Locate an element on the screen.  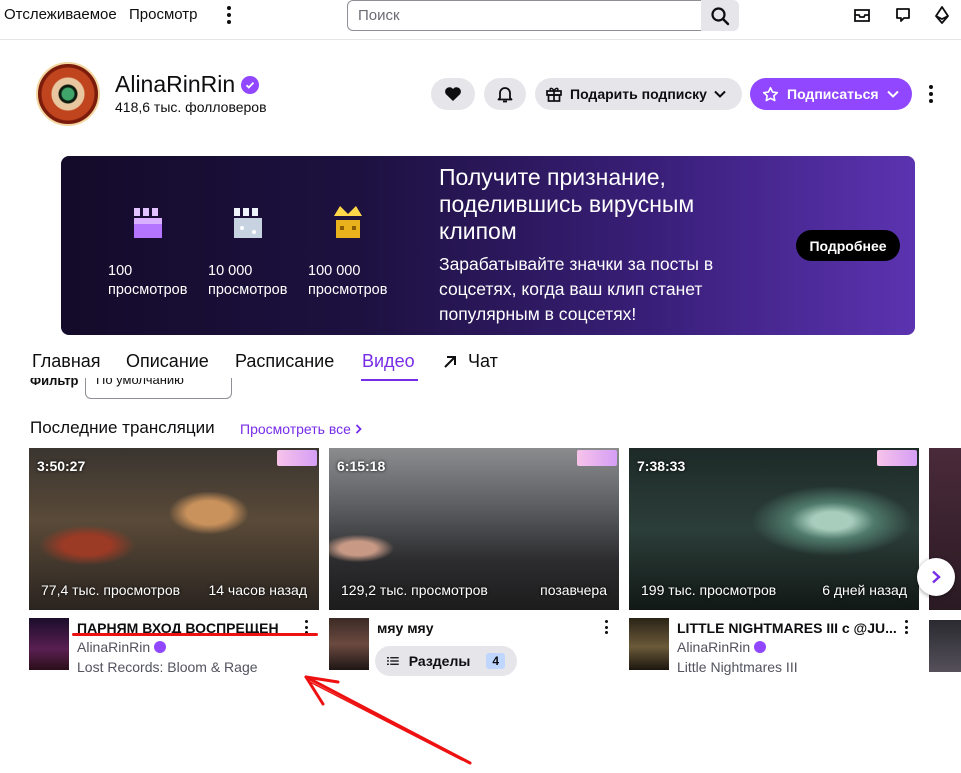
video-game: Little Nightmares III is located at coordinates (737, 667).